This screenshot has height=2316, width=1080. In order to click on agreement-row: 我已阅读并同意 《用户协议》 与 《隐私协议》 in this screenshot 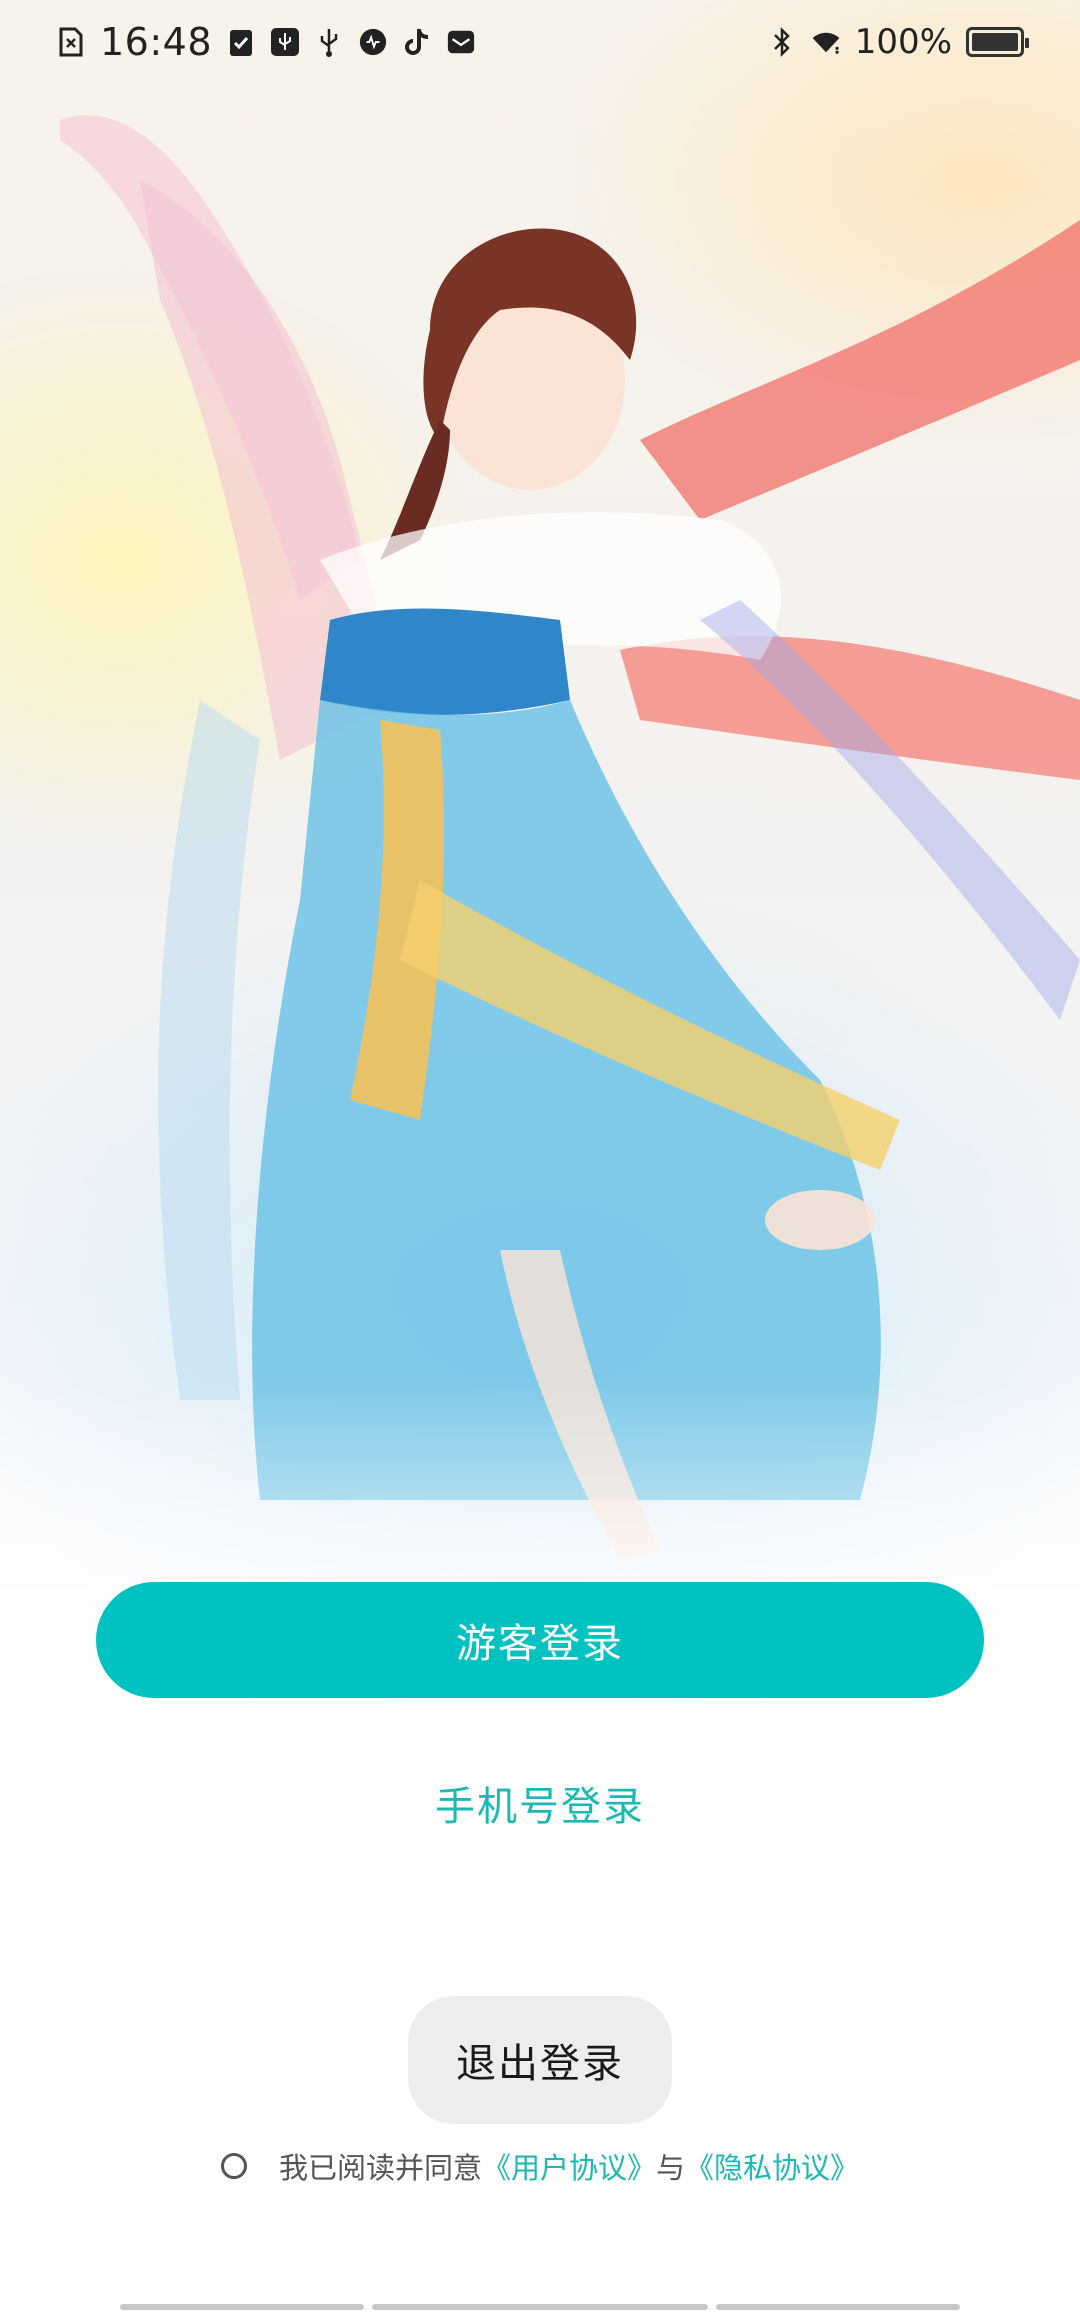, I will do `click(540, 2166)`.